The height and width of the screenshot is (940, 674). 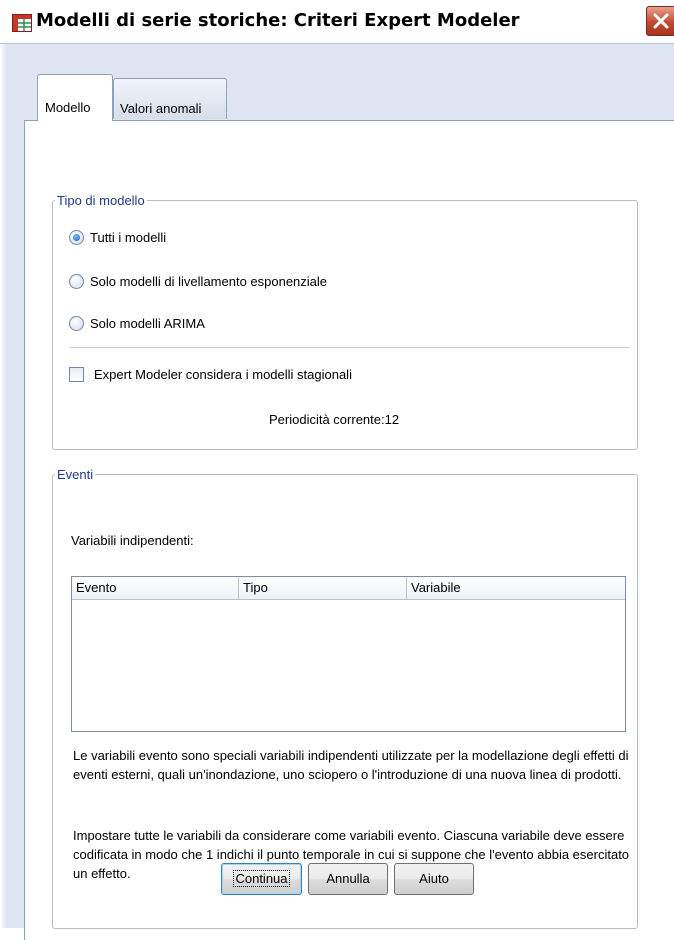 I want to click on seasonal-models-checkbox, so click(x=76, y=374).